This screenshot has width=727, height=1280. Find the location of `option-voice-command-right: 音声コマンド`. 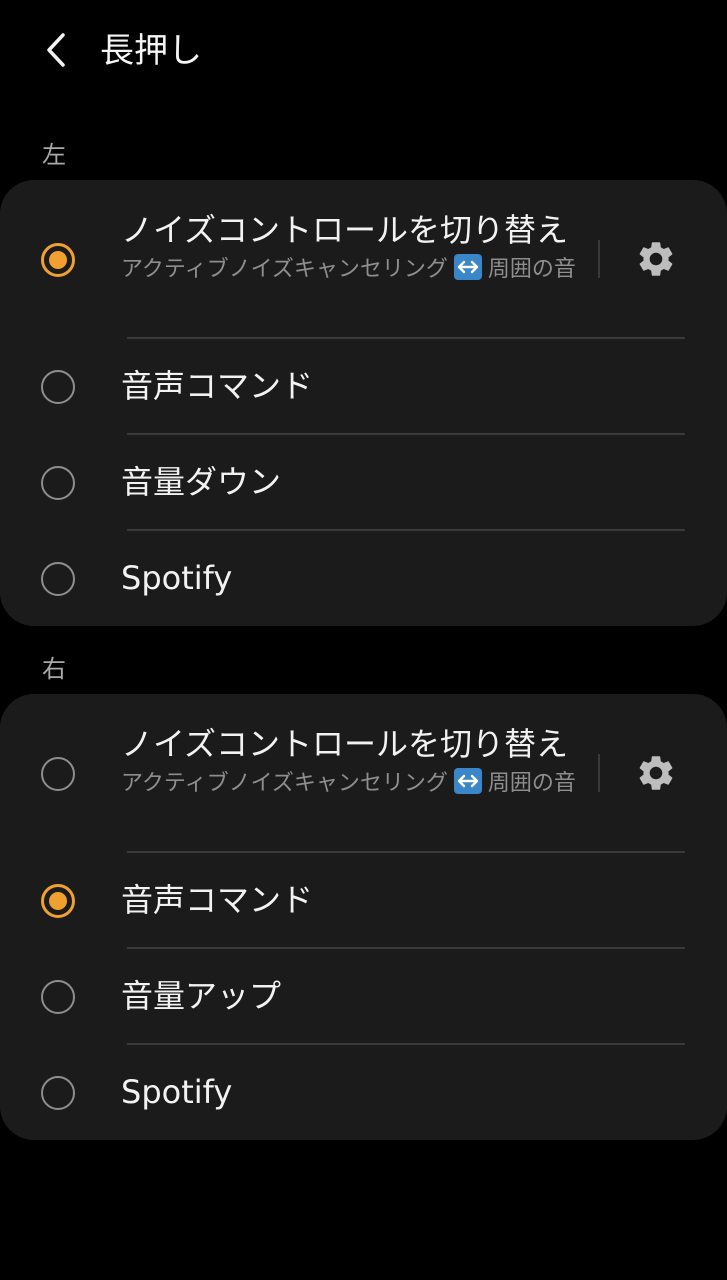

option-voice-command-right: 音声コマンド is located at coordinates (363, 900).